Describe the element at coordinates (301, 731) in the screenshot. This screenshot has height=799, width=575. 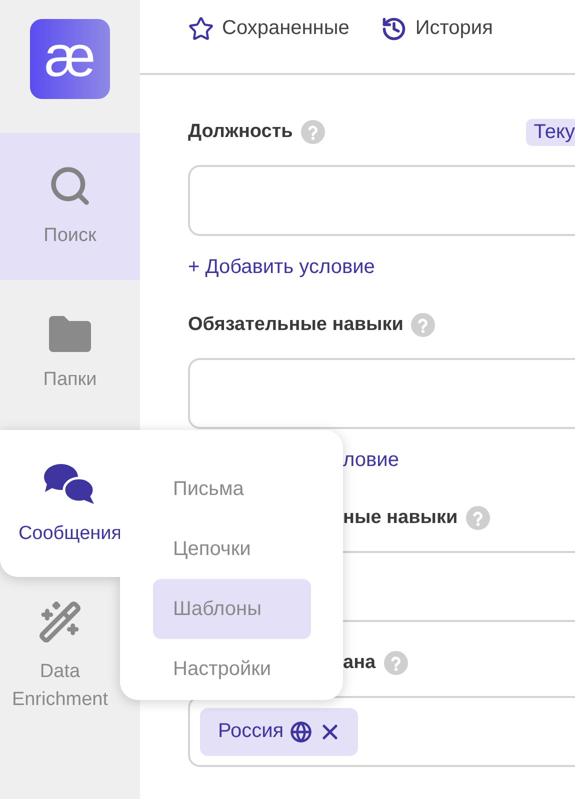
I see `globe-icon` at that location.